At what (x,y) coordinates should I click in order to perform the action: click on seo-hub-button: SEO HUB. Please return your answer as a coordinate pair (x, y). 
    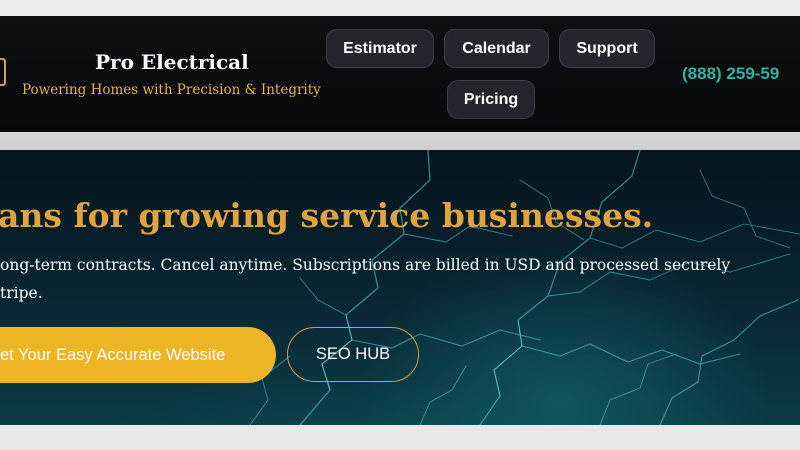
    Looking at the image, I should click on (353, 354).